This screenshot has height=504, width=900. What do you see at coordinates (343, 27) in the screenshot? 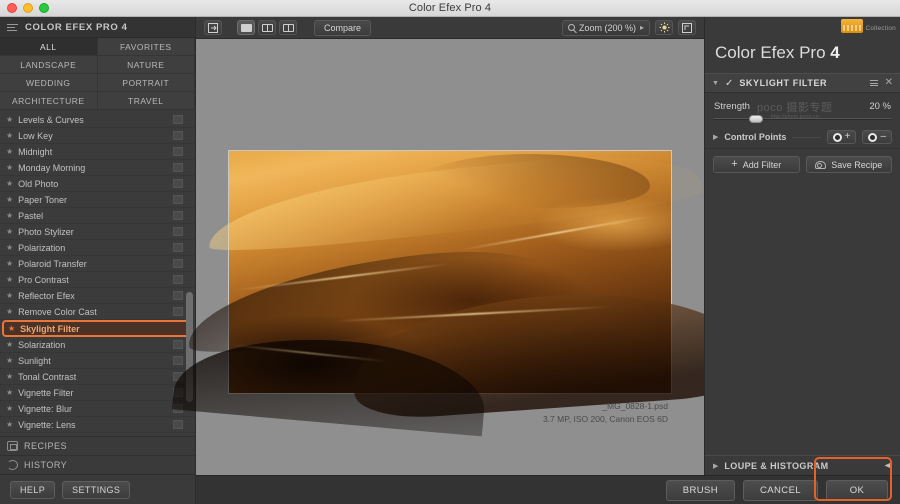
I see `compare-button: Compare` at bounding box center [343, 27].